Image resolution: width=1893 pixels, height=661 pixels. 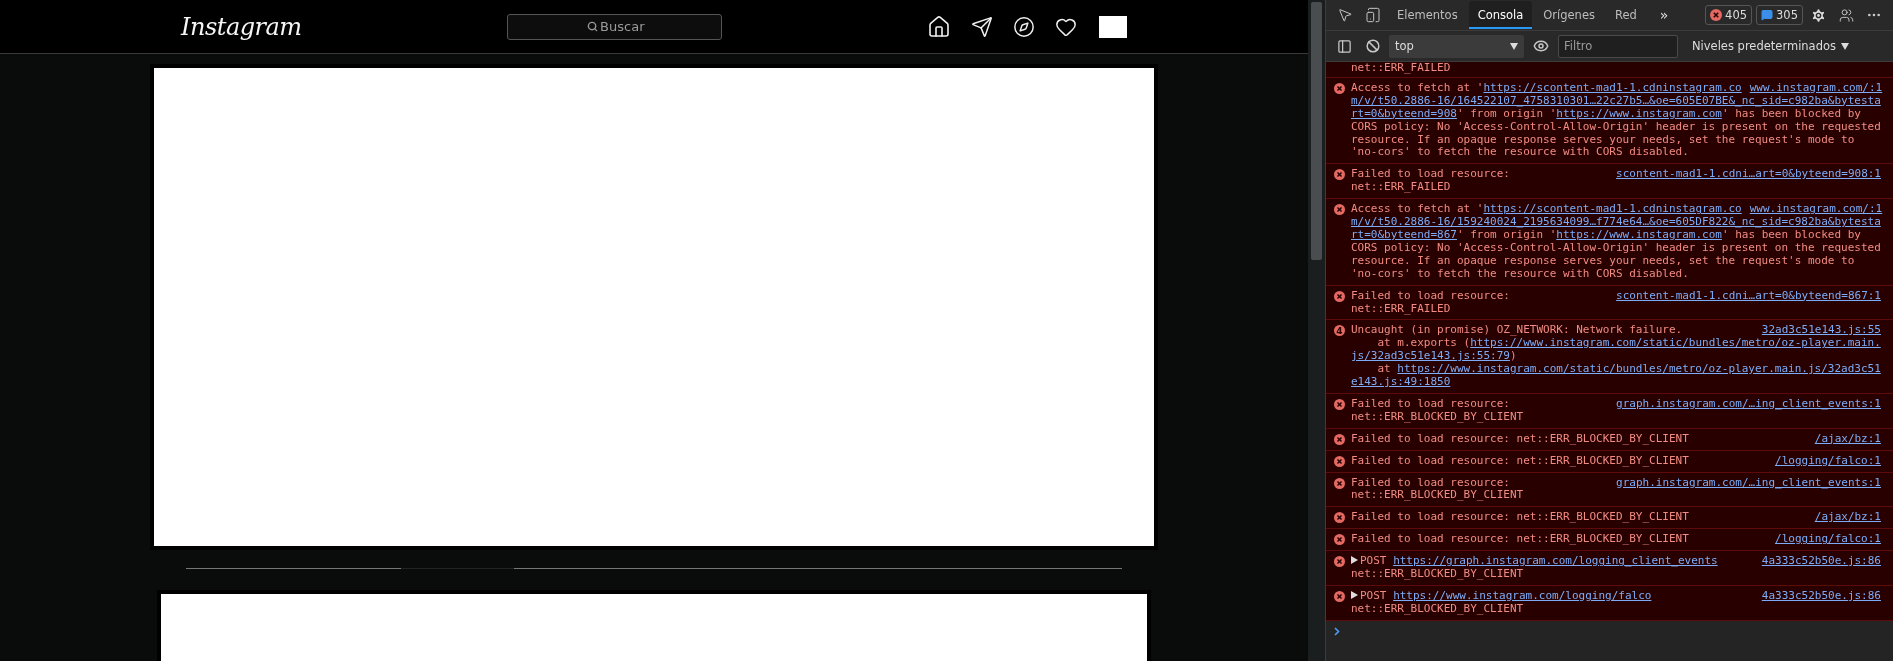 I want to click on paper-plane-icon, so click(x=982, y=26).